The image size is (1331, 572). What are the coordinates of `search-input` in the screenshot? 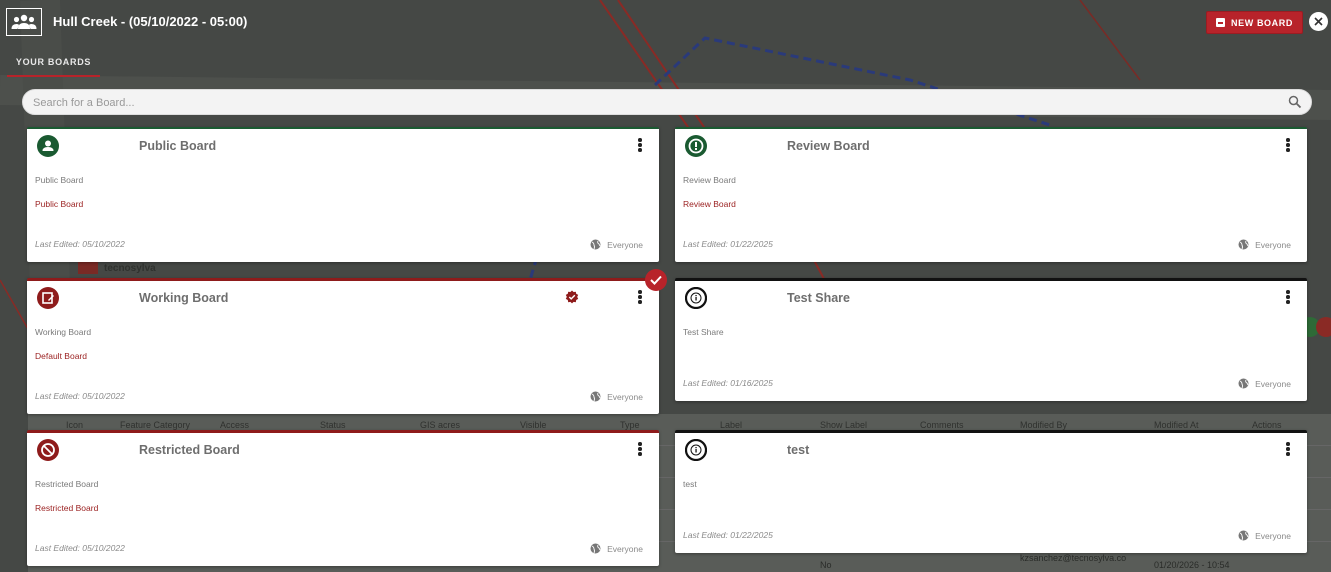 It's located at (653, 102).